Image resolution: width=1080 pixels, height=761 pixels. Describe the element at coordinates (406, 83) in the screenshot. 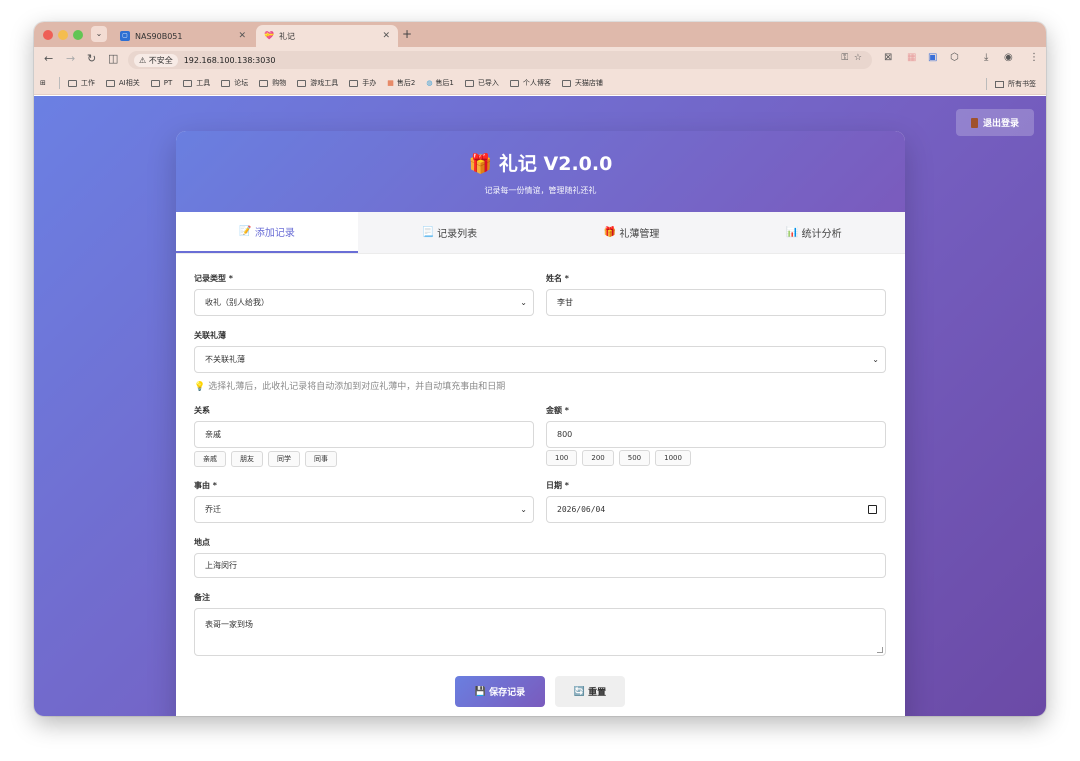

I see `bookmark-label: 售后2` at that location.